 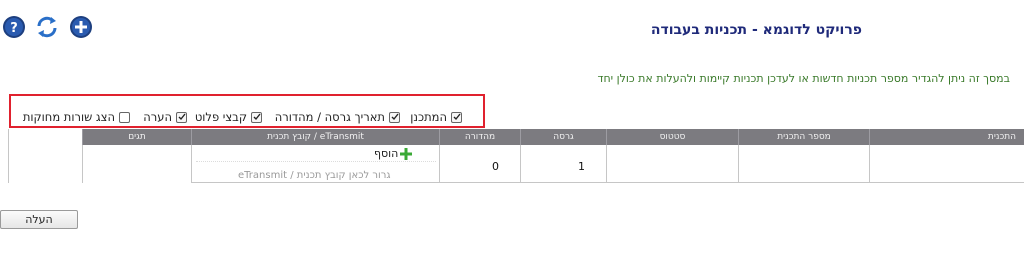 I want to click on option-label: קבצי פלוט, so click(x=220, y=117).